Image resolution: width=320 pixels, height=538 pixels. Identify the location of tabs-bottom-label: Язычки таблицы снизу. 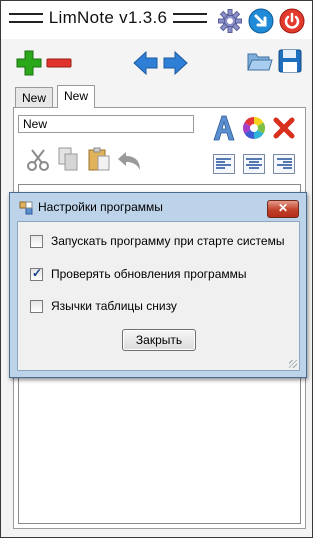
(114, 306).